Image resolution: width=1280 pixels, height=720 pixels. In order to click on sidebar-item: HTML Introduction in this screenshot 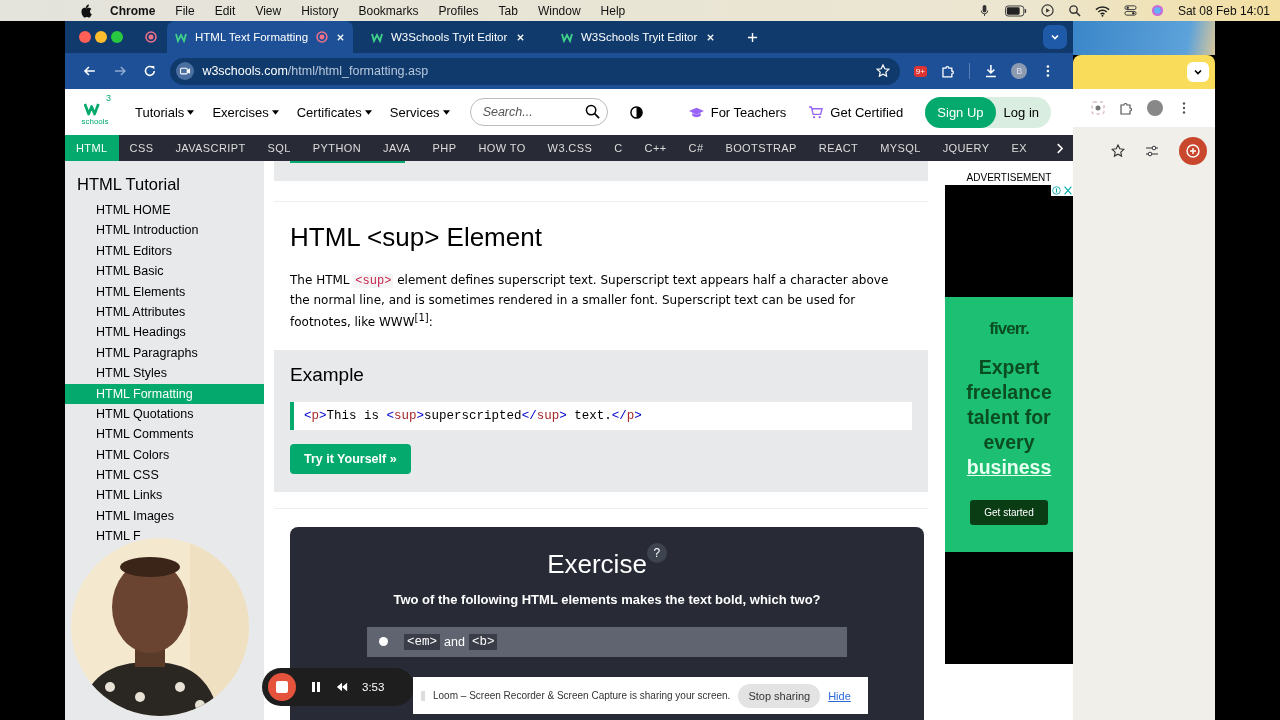, I will do `click(164, 230)`.